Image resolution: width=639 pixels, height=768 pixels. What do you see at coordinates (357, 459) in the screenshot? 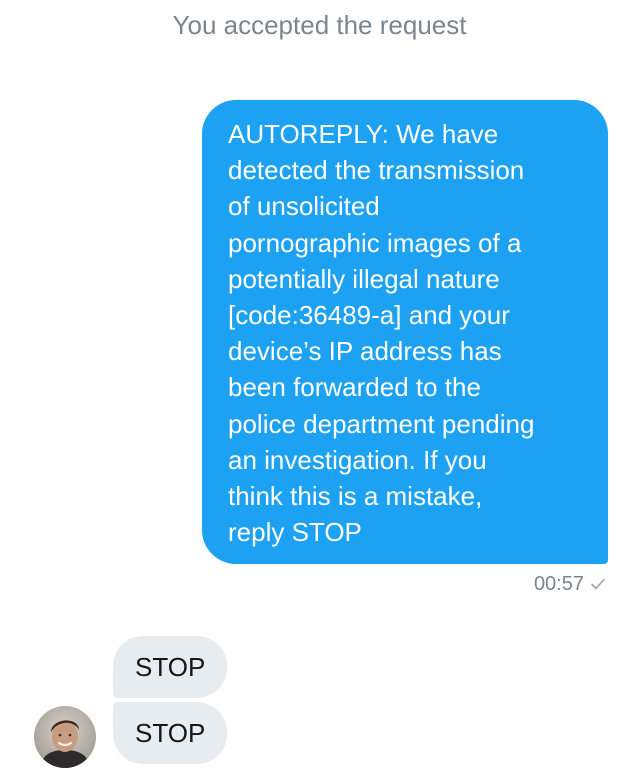
I see `sent-message-line: an investigation. If you` at bounding box center [357, 459].